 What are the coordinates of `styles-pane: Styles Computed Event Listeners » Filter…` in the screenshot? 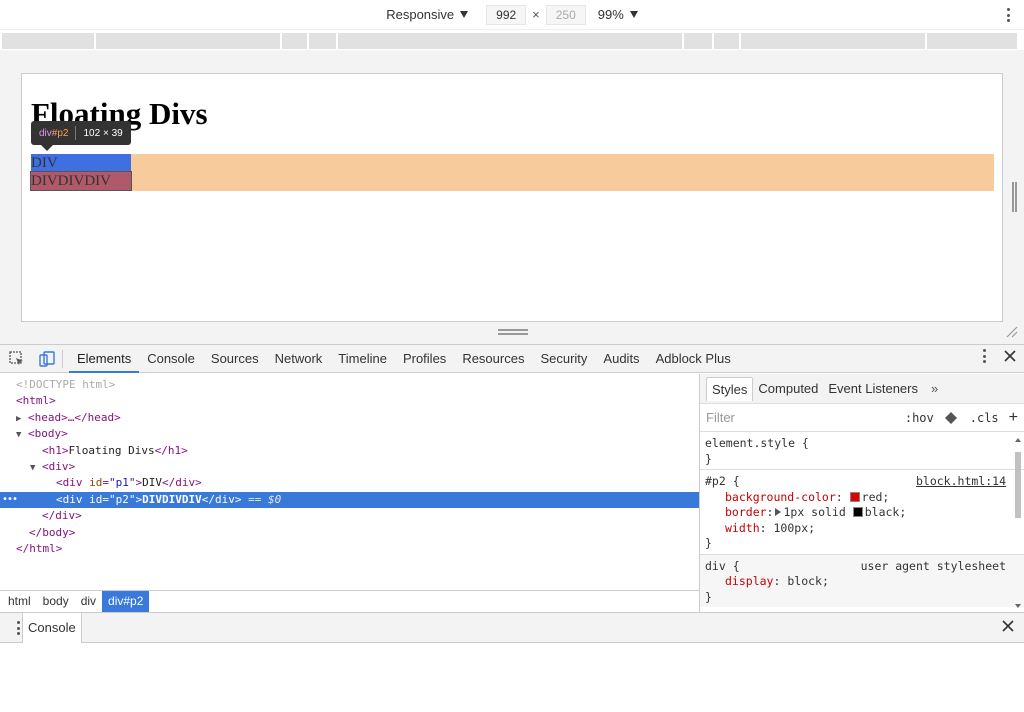 It's located at (862, 493).